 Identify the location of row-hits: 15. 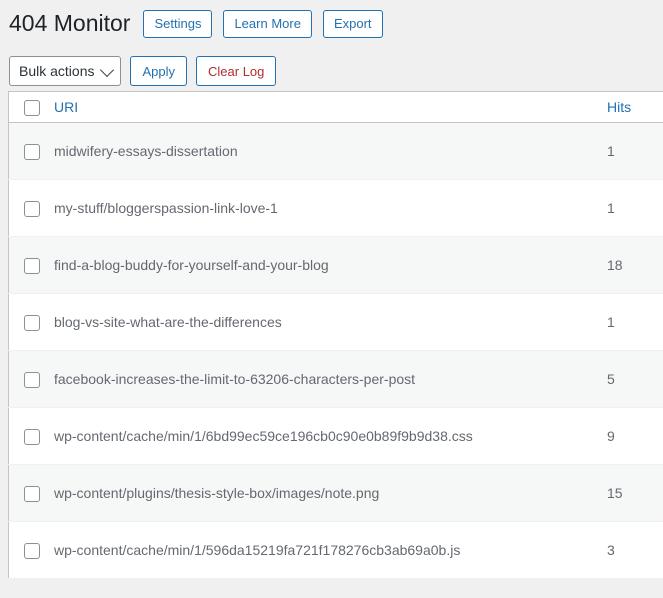
(635, 493).